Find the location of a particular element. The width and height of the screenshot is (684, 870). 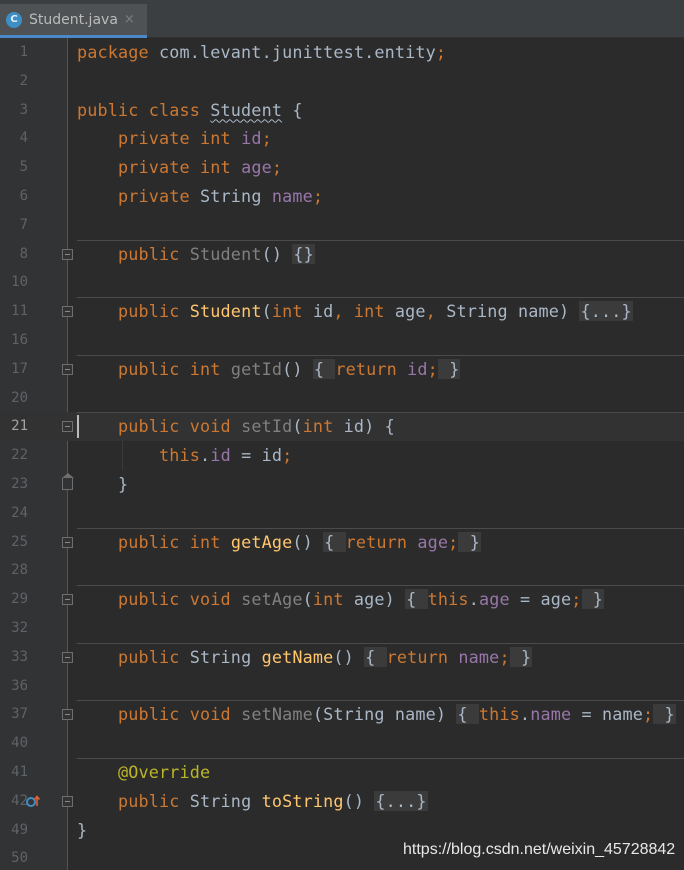

code-text: package com.levant.junittest.entity; is located at coordinates (261, 52).